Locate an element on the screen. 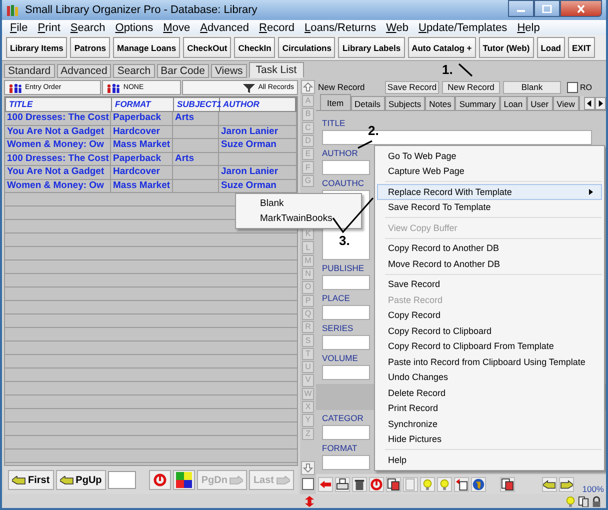  record-status: New Record is located at coordinates (341, 87).